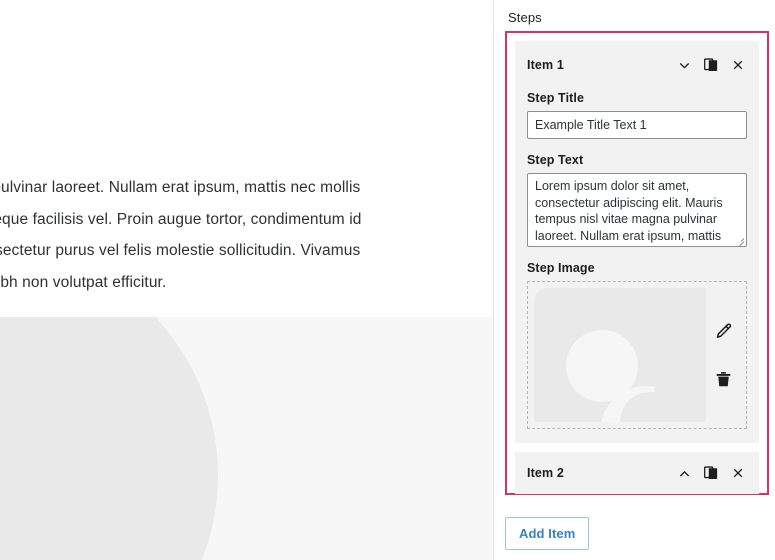 This screenshot has height=560, width=775. I want to click on step-title-input, so click(637, 125).